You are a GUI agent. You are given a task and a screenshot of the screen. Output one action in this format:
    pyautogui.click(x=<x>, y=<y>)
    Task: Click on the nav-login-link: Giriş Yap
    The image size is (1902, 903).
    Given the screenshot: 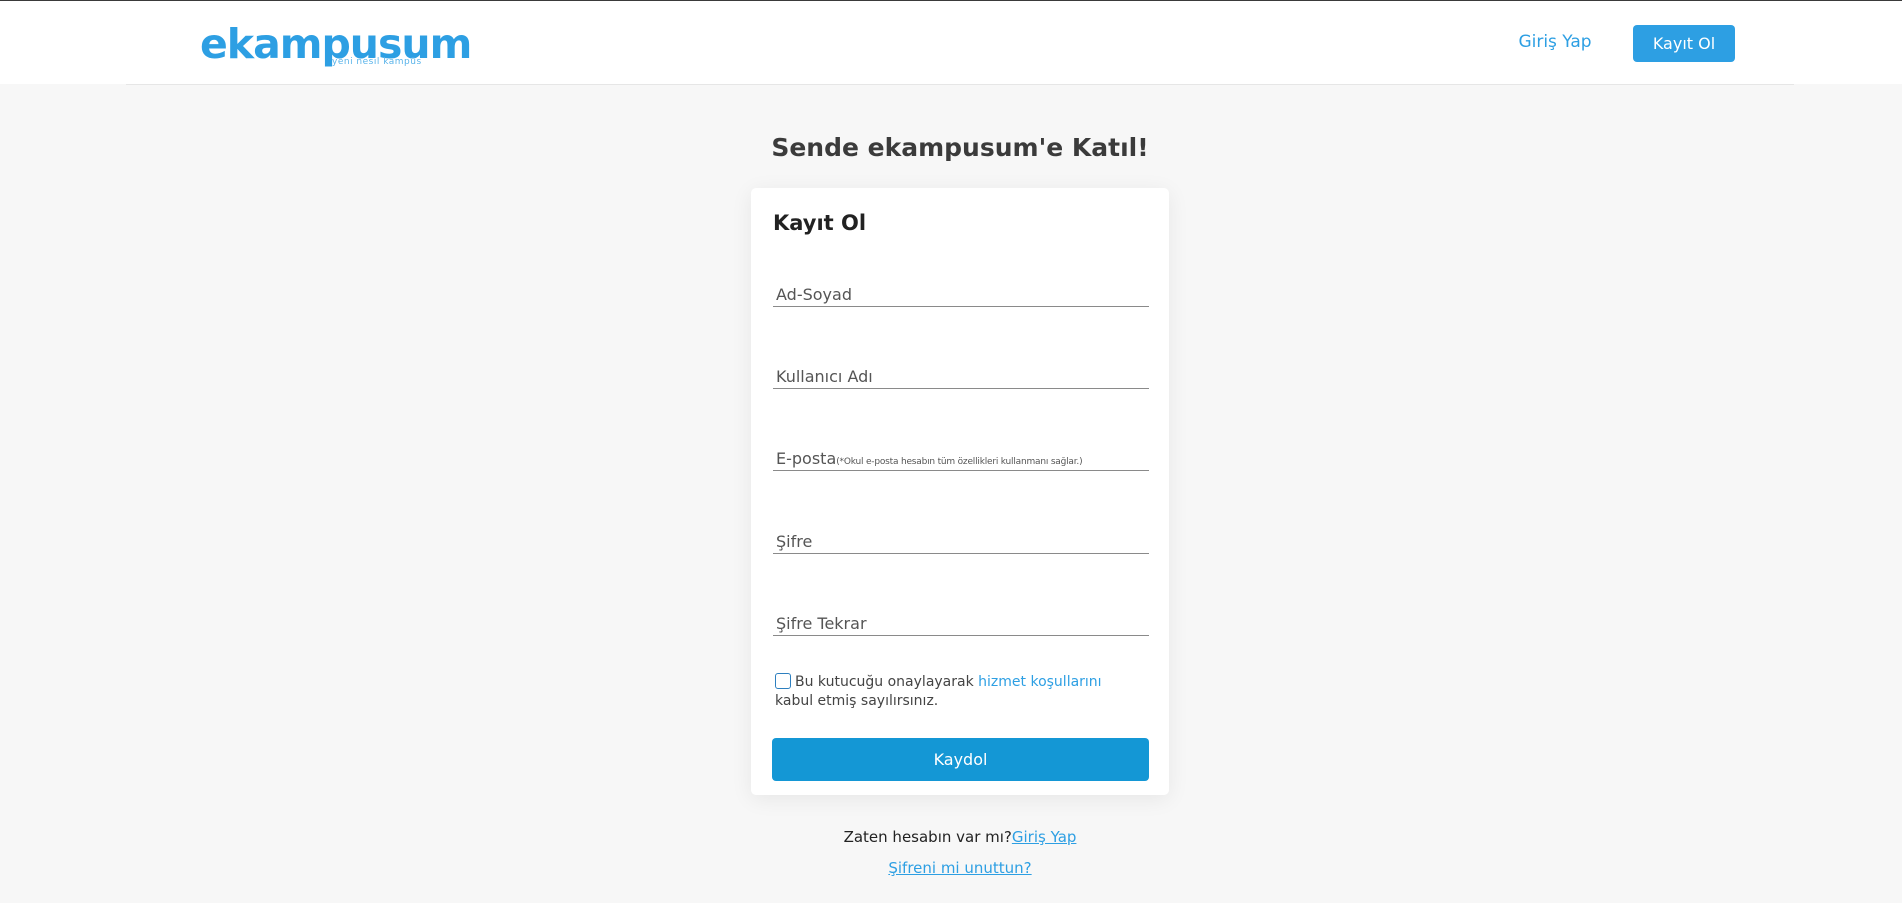 What is the action you would take?
    pyautogui.click(x=1555, y=42)
    